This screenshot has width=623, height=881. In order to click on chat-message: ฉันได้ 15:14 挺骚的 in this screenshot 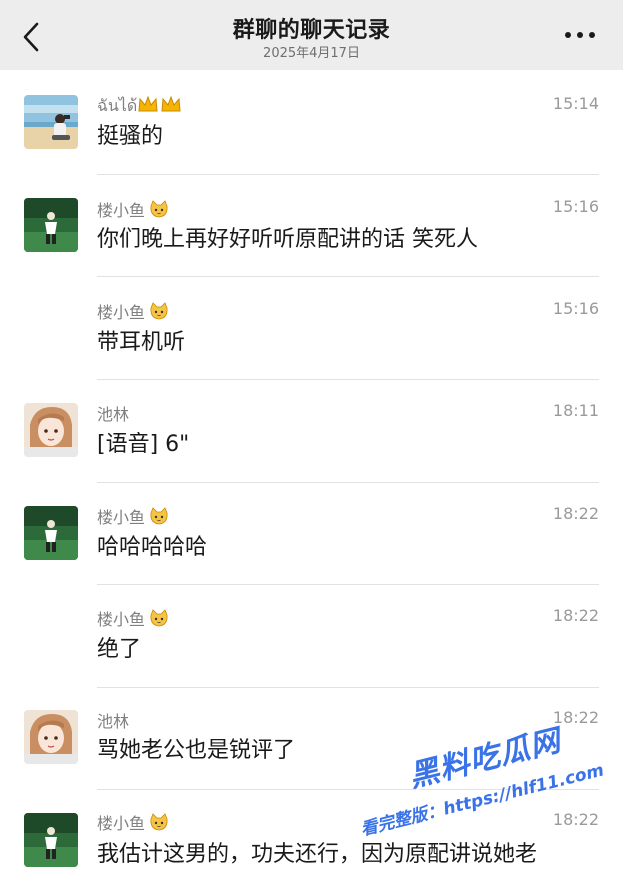, I will do `click(311, 123)`.